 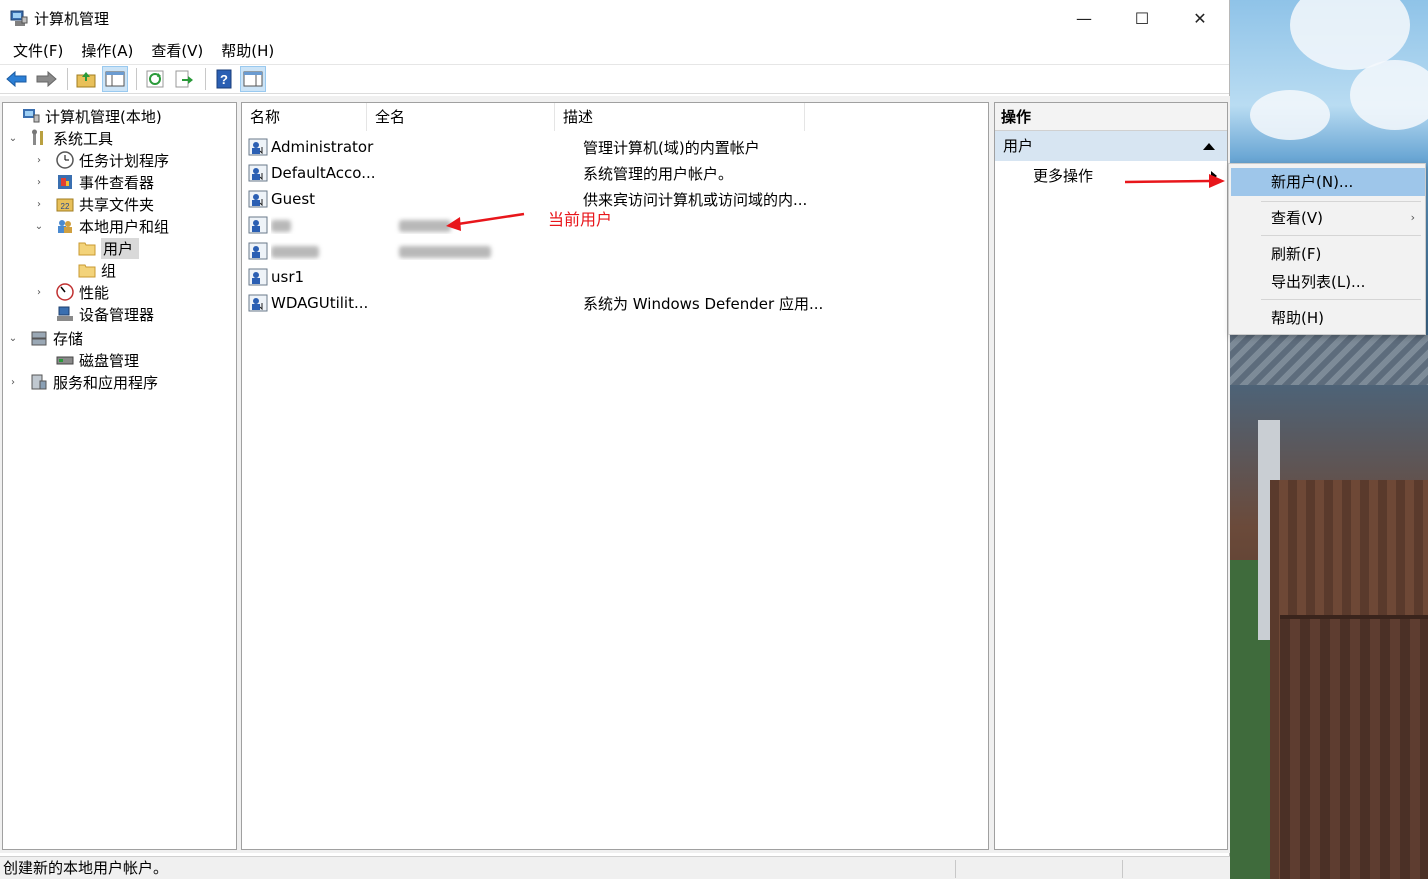 What do you see at coordinates (1328, 318) in the screenshot?
I see `menu-item-help: 帮助(H)` at bounding box center [1328, 318].